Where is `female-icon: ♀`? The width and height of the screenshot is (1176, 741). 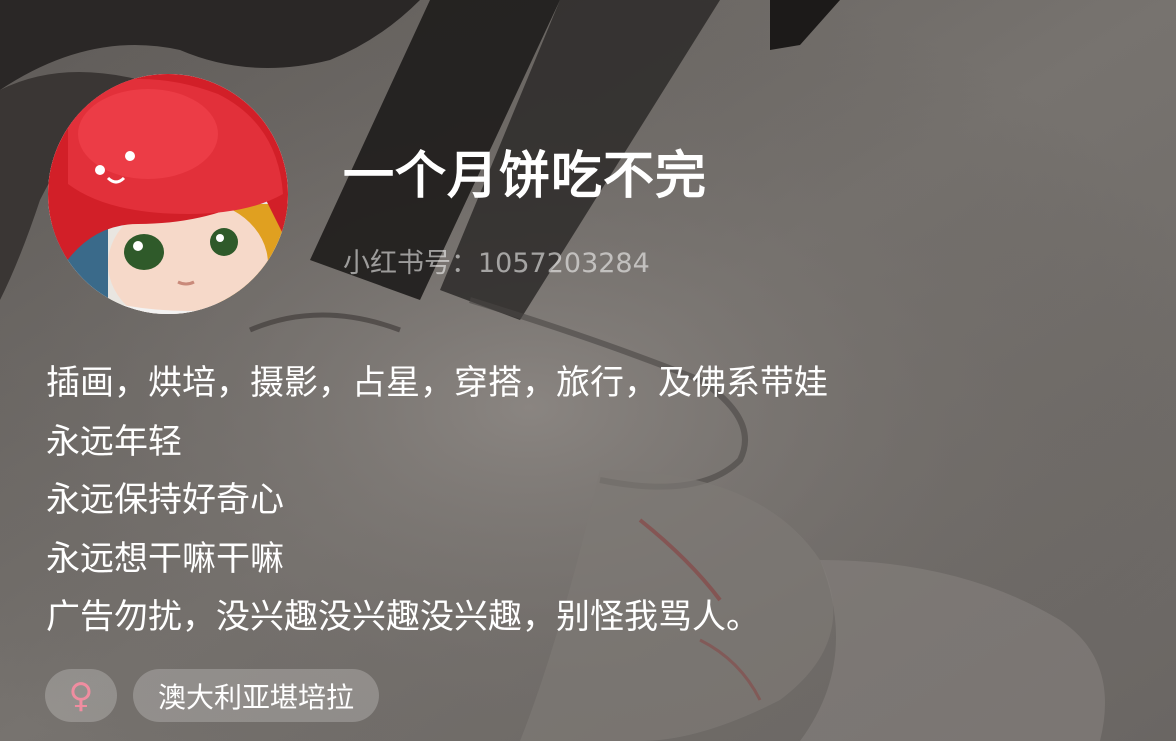
female-icon: ♀ is located at coordinates (81, 695).